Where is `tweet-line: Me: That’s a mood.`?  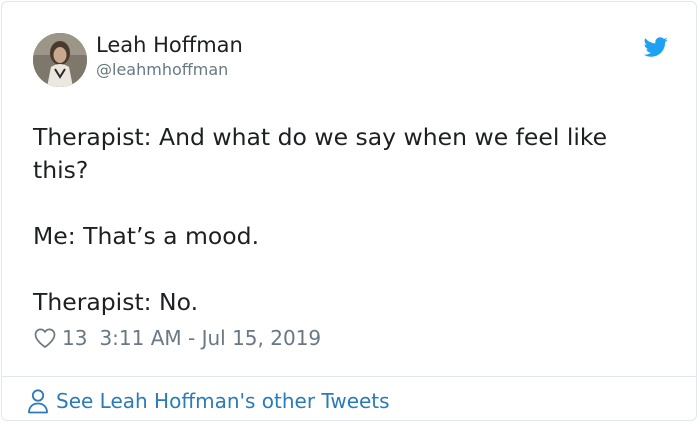
tweet-line: Me: That’s a mood. is located at coordinates (146, 236).